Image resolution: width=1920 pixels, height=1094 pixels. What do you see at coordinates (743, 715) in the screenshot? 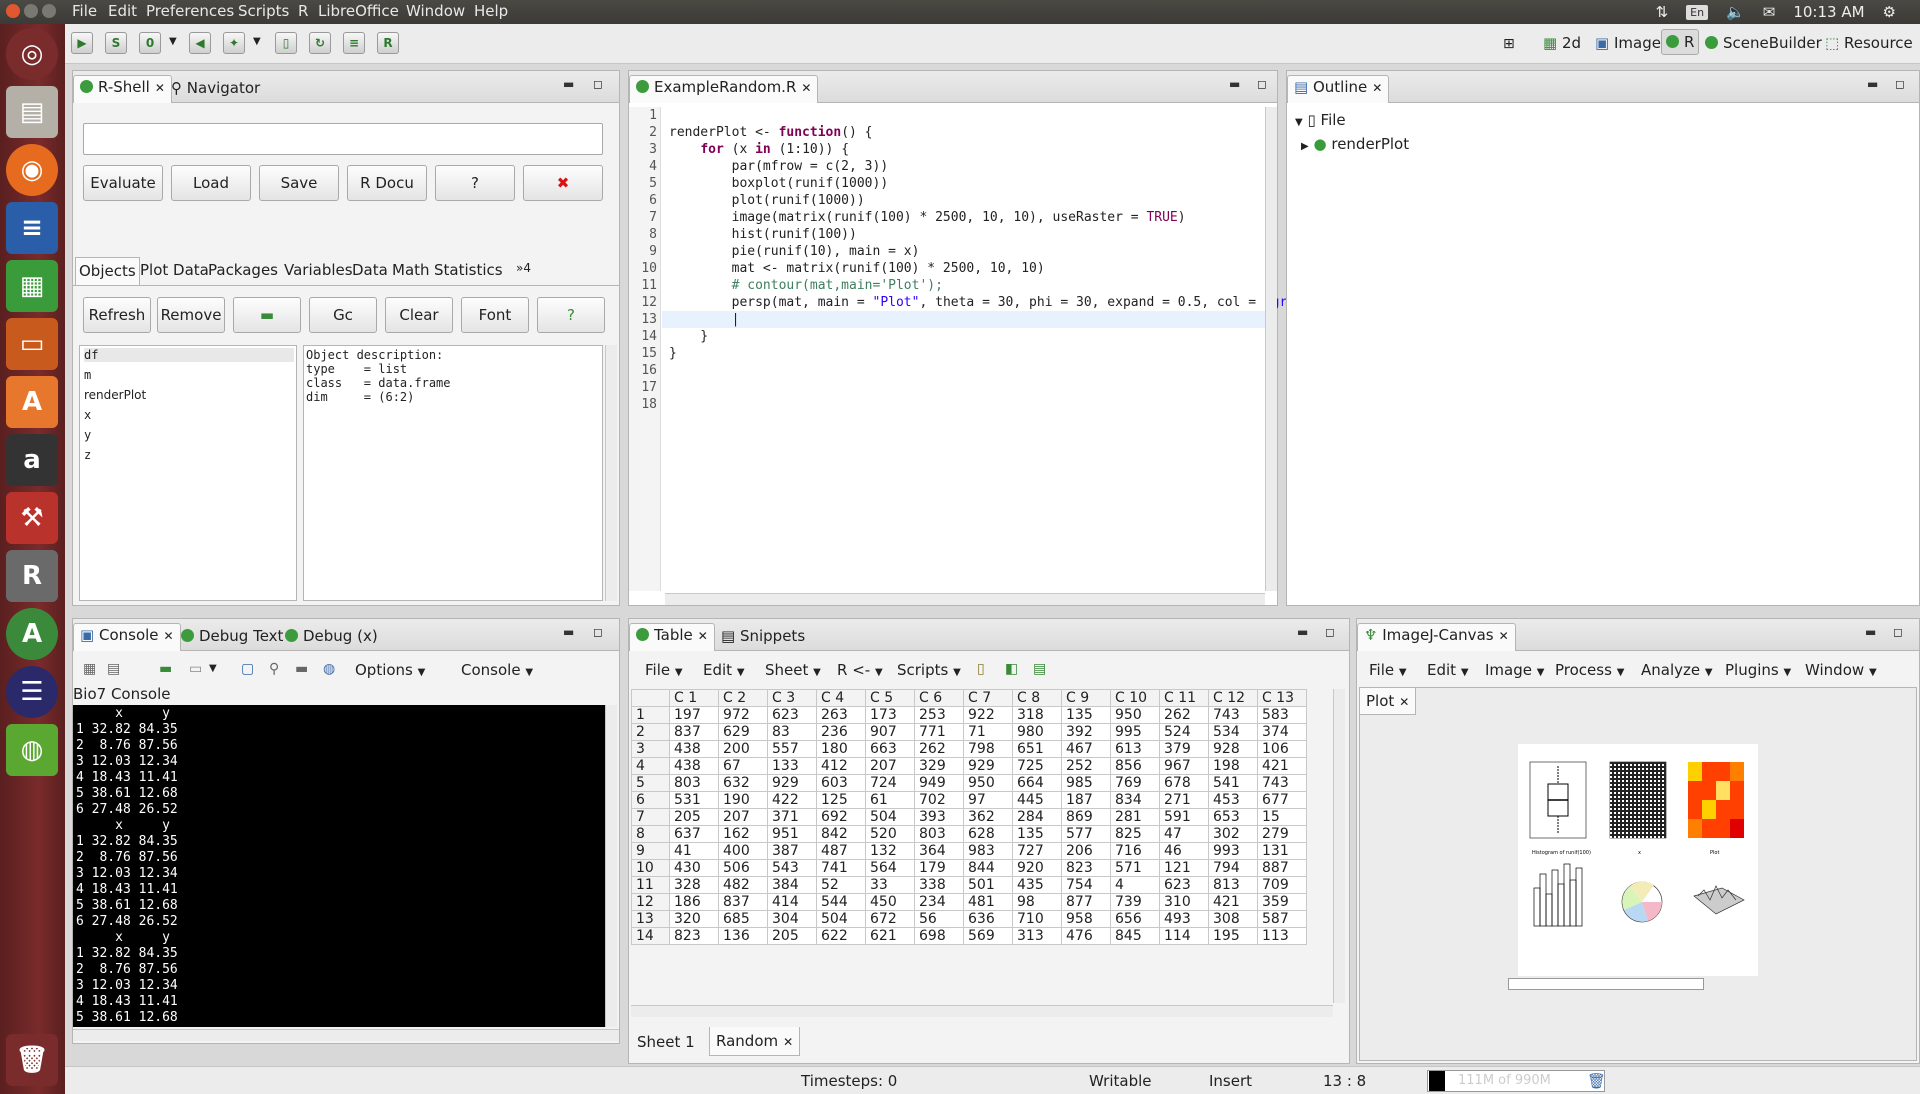
I see `table-cell: 972` at bounding box center [743, 715].